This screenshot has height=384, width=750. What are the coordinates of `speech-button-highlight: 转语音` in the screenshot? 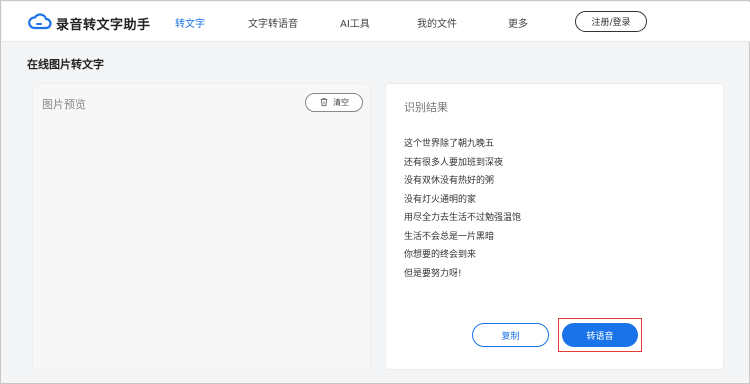 It's located at (600, 335).